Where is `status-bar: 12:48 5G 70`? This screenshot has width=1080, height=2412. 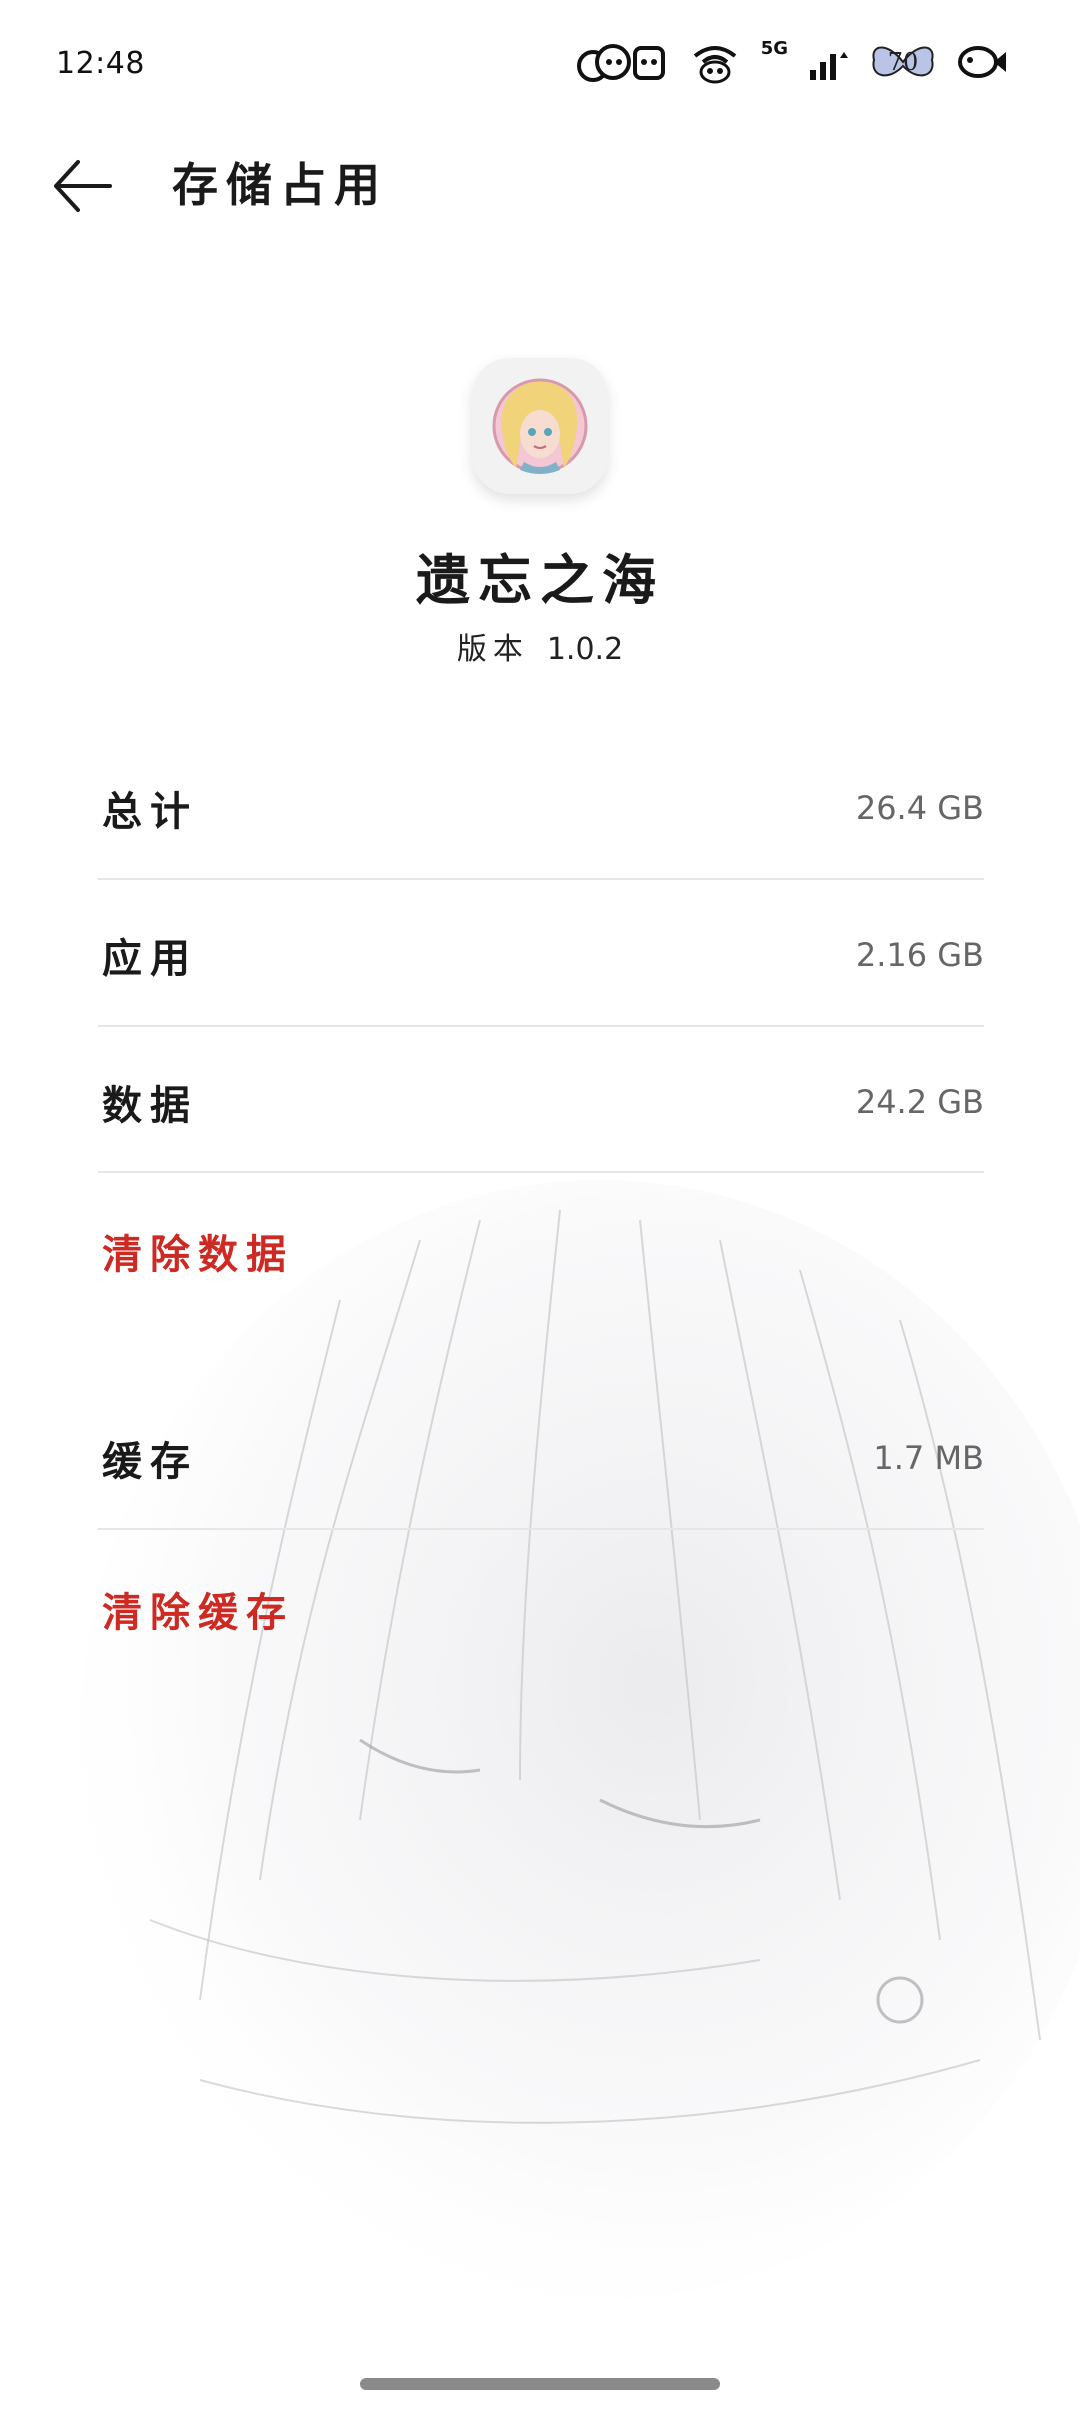
status-bar: 12:48 5G 70 is located at coordinates (540, 65).